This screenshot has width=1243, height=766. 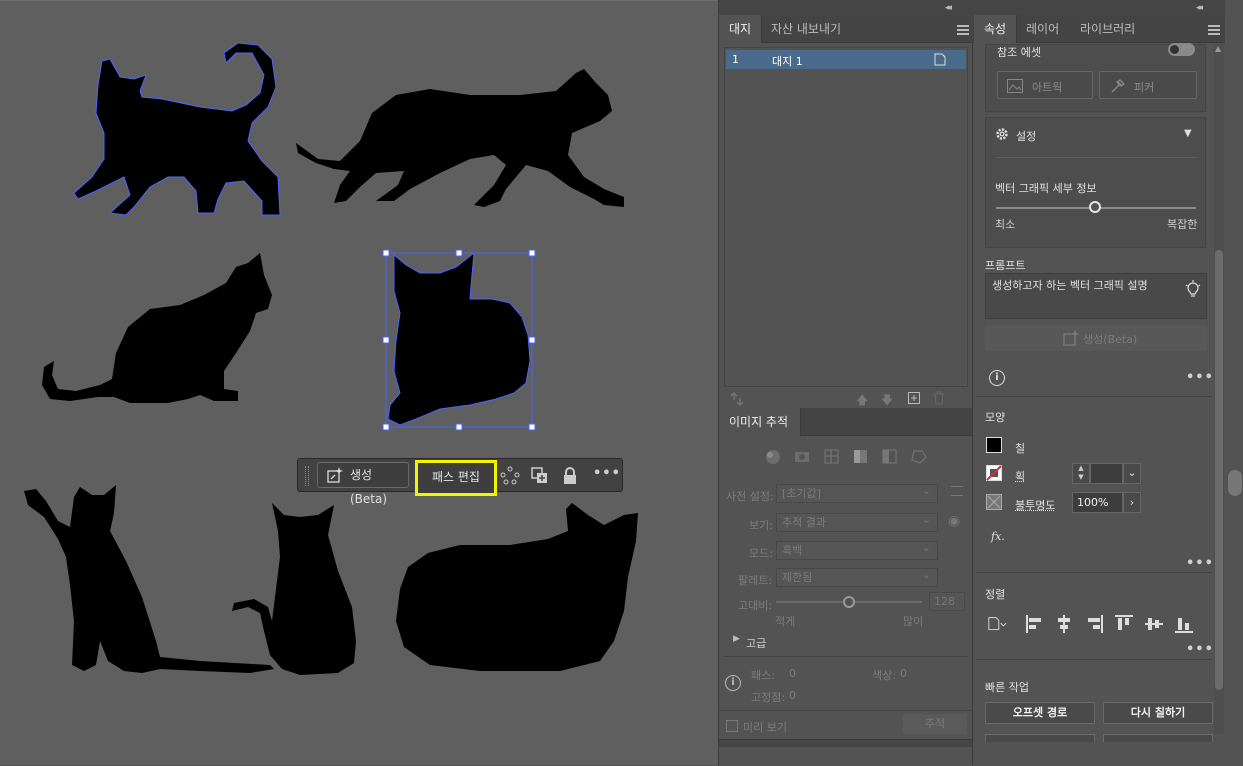 What do you see at coordinates (1158, 713) in the screenshot?
I see `recolor-button: 다시 칠하기` at bounding box center [1158, 713].